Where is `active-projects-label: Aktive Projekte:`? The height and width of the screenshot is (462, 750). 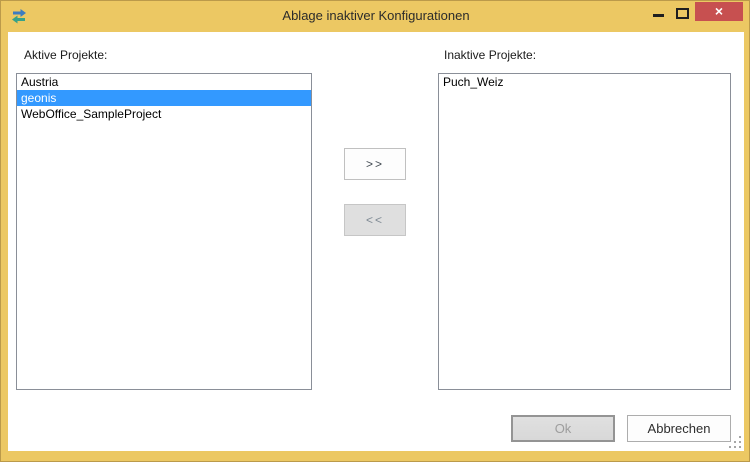 active-projects-label: Aktive Projekte: is located at coordinates (66, 55).